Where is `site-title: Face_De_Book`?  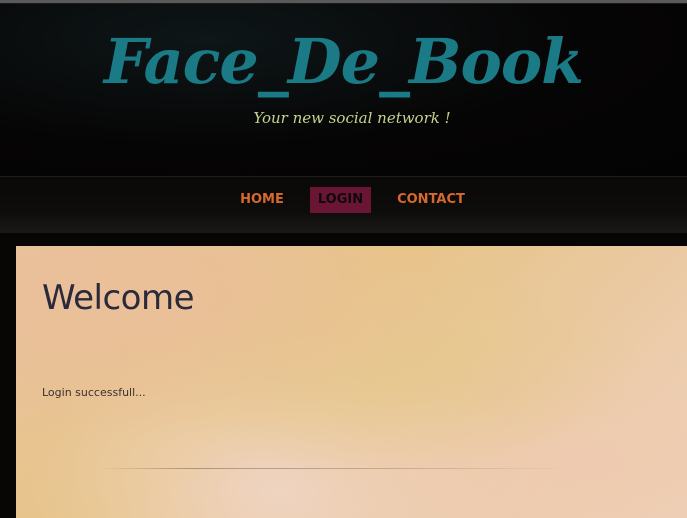
site-title: Face_De_Book is located at coordinates (343, 61).